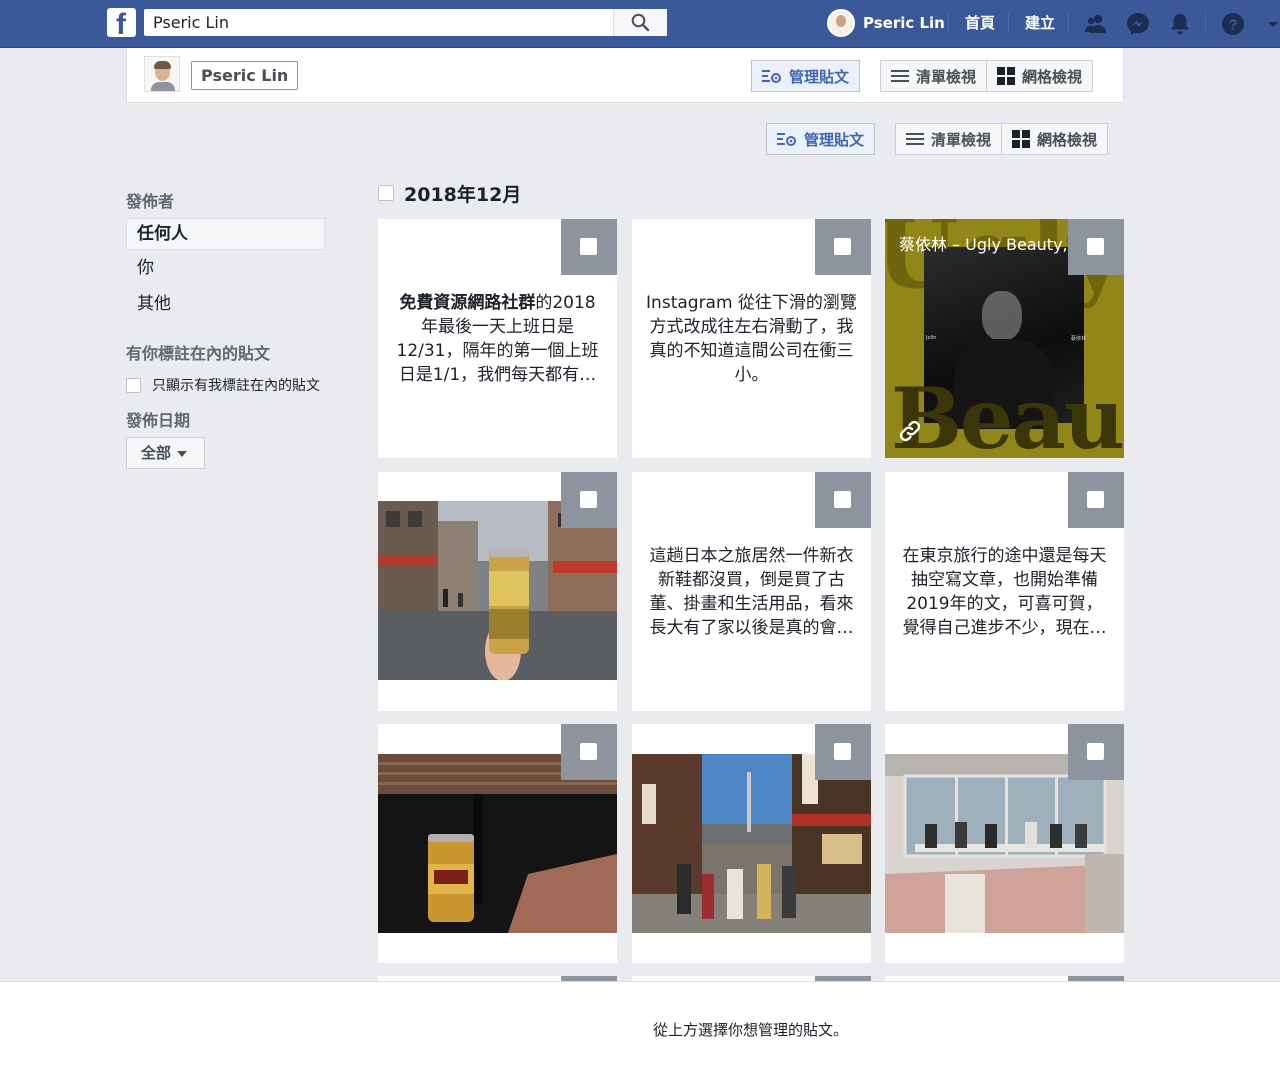  Describe the element at coordinates (1007, 413) in the screenshot. I see `album-cover-title-bottom: Beauty` at that location.